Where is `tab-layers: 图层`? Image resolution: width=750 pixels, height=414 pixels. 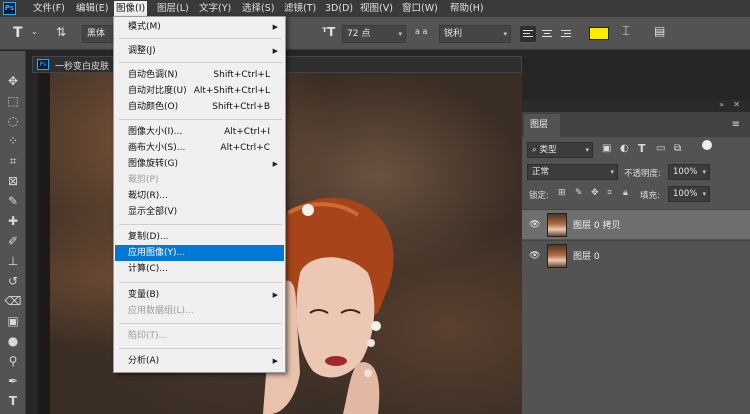 tab-layers: 图层 is located at coordinates (542, 125).